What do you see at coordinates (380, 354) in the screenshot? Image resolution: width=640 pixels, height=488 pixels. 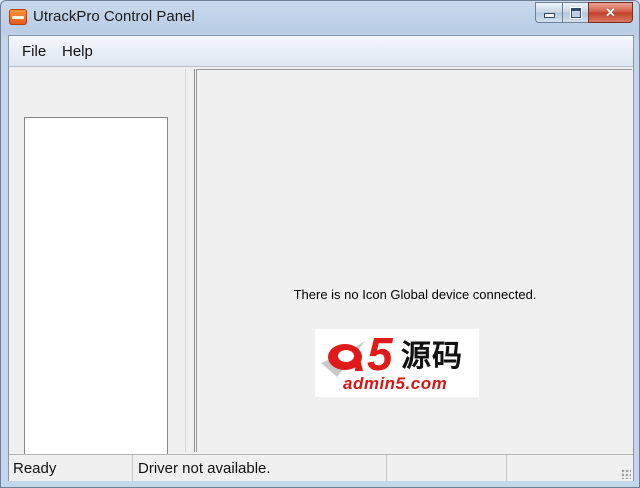 I see `logo-number: 5` at bounding box center [380, 354].